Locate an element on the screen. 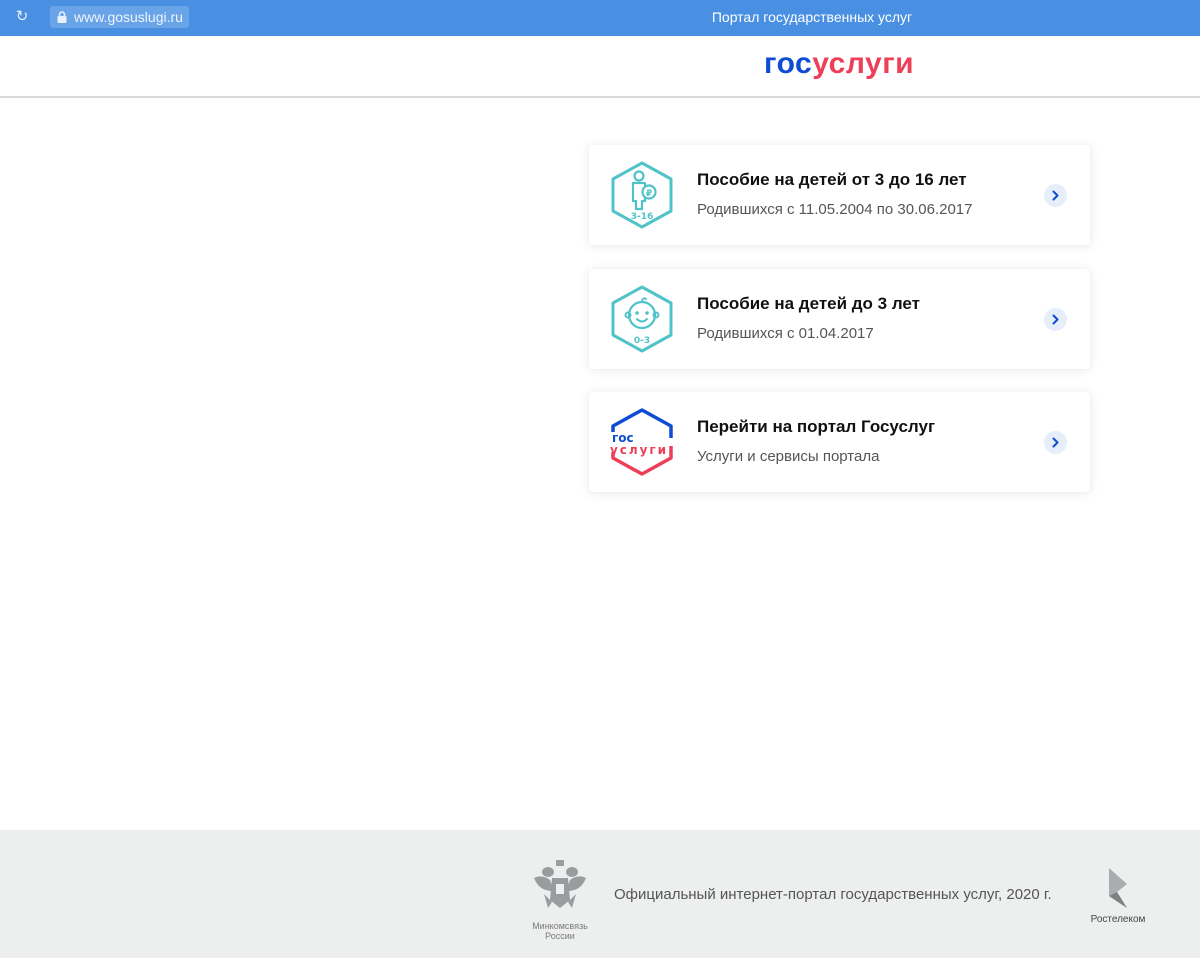  logo-part-uslugi: услуги is located at coordinates (863, 63).